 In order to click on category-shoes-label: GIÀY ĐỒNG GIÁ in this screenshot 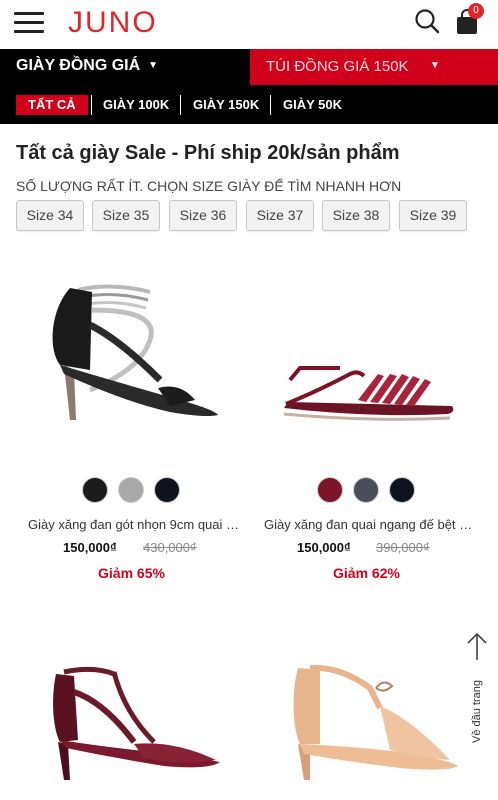, I will do `click(78, 65)`.